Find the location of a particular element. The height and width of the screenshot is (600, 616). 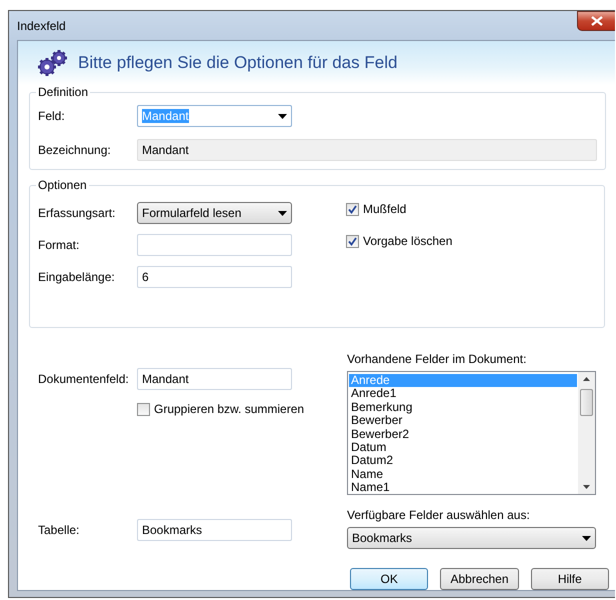

scroll-down-icon is located at coordinates (586, 487).